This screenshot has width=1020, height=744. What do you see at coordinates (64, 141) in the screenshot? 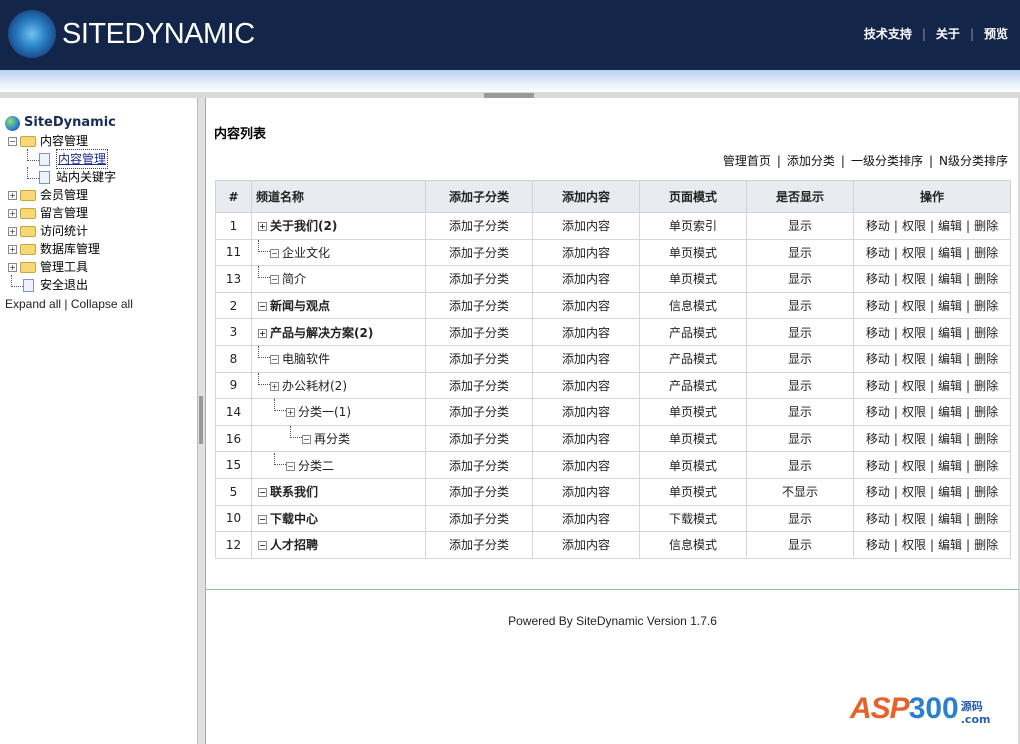
I see `tree-item-content: 内容管理` at bounding box center [64, 141].